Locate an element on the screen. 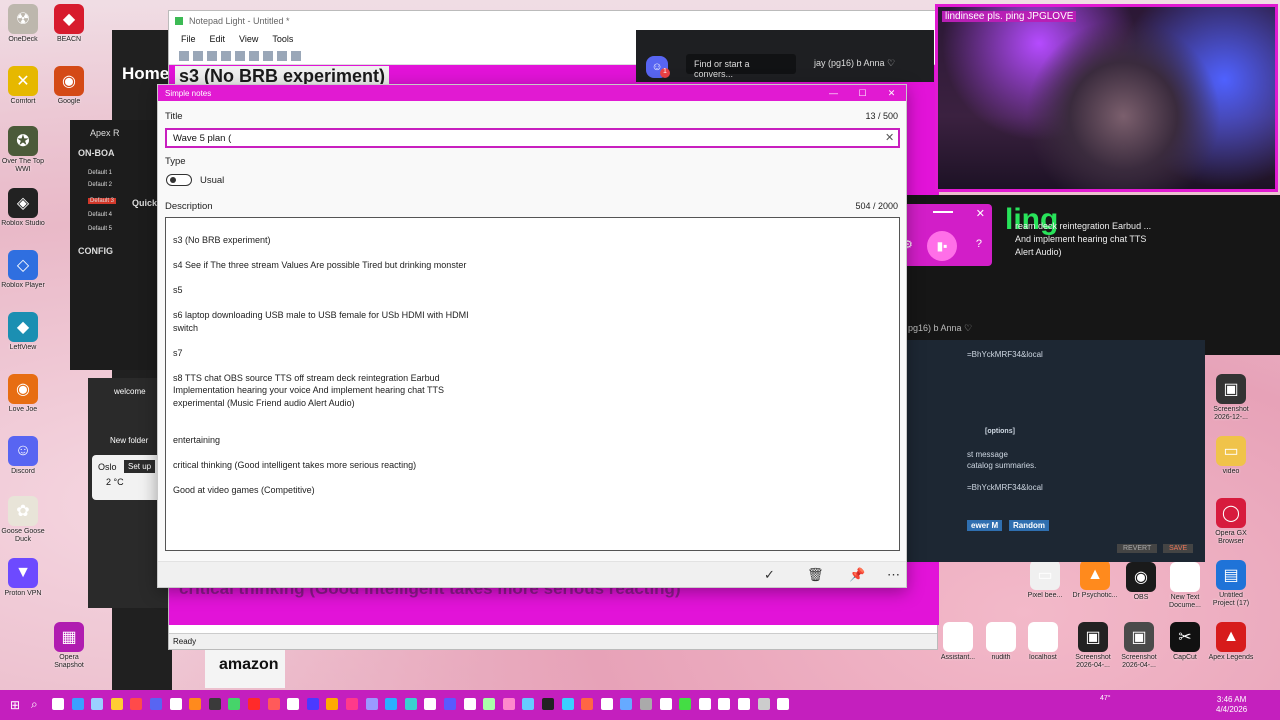 Image resolution: width=1280 pixels, height=720 pixels. print-icon is located at coordinates (226, 55).